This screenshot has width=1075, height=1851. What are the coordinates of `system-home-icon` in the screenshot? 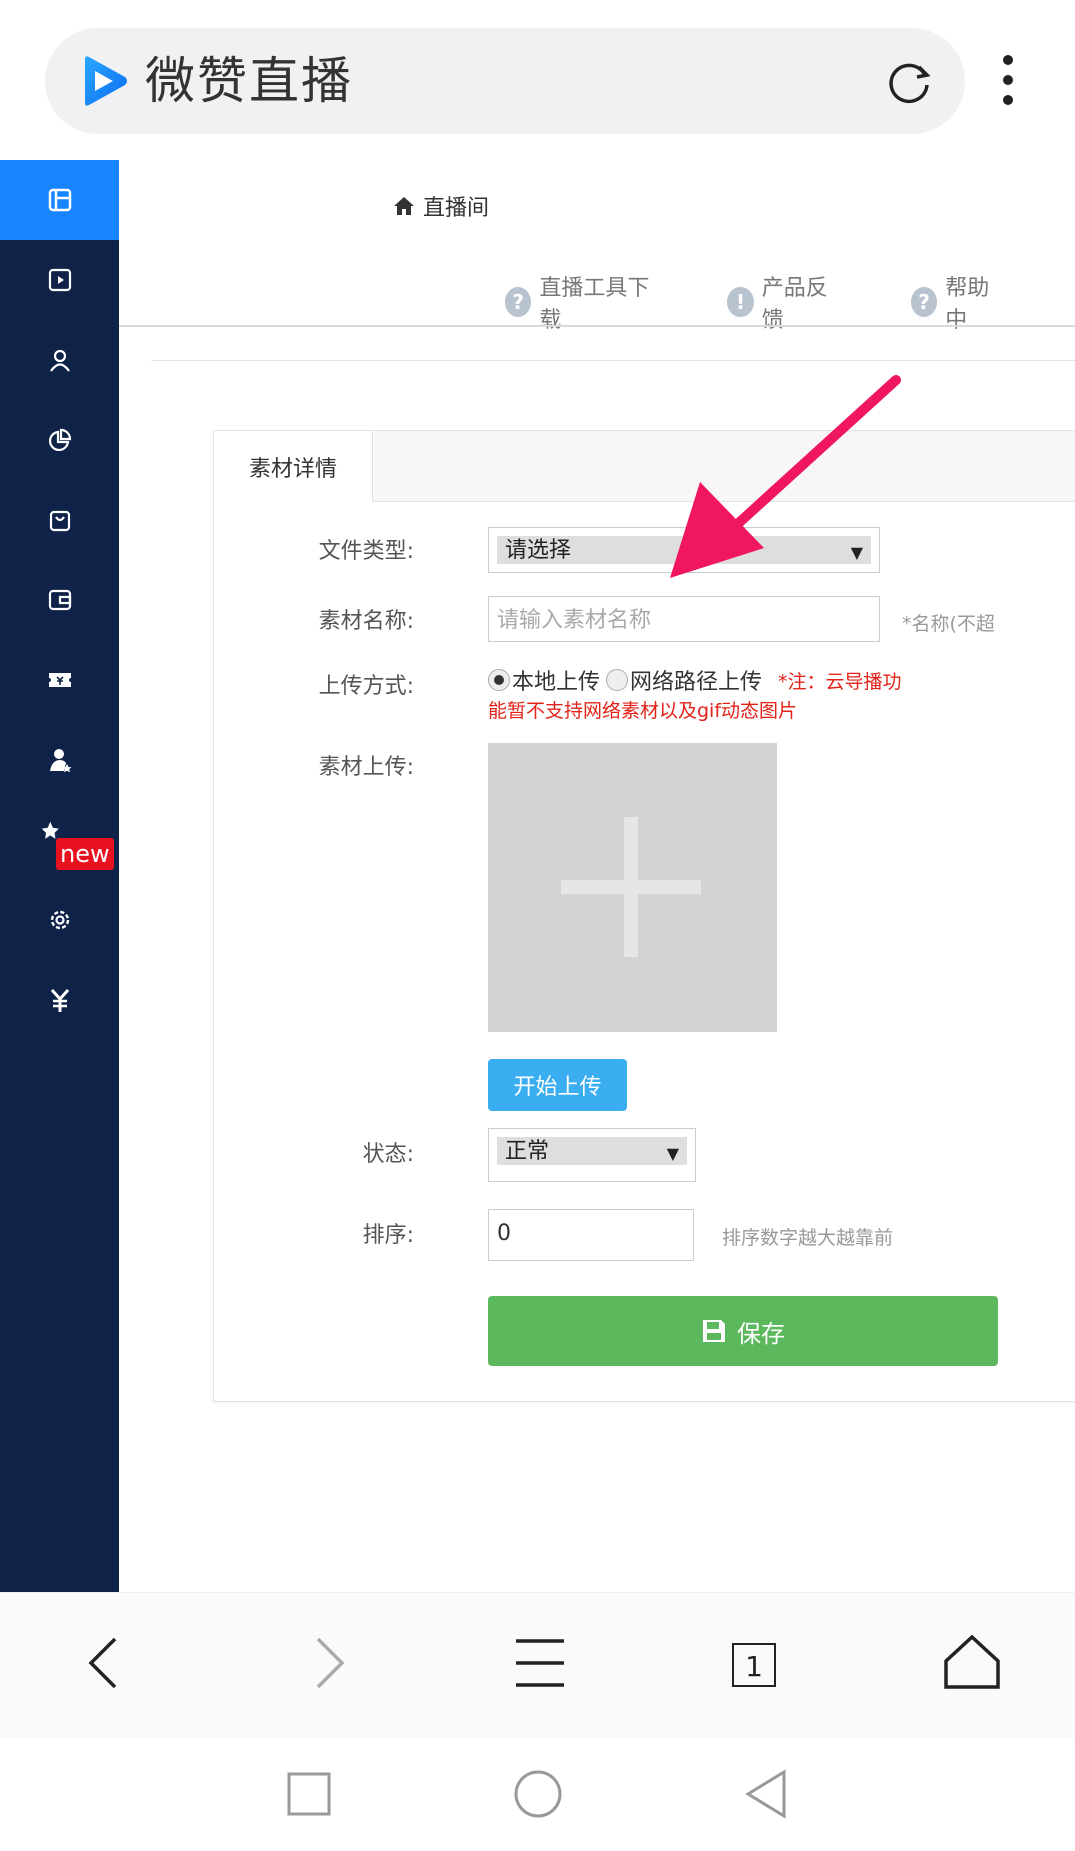 It's located at (538, 1794).